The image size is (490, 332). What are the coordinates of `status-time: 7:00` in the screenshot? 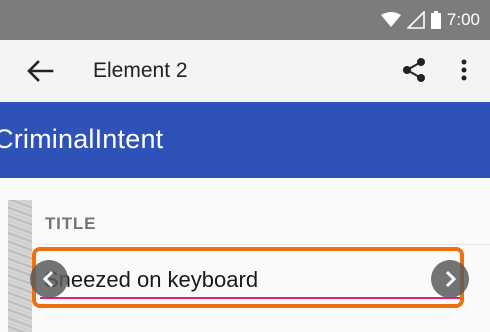 It's located at (463, 19).